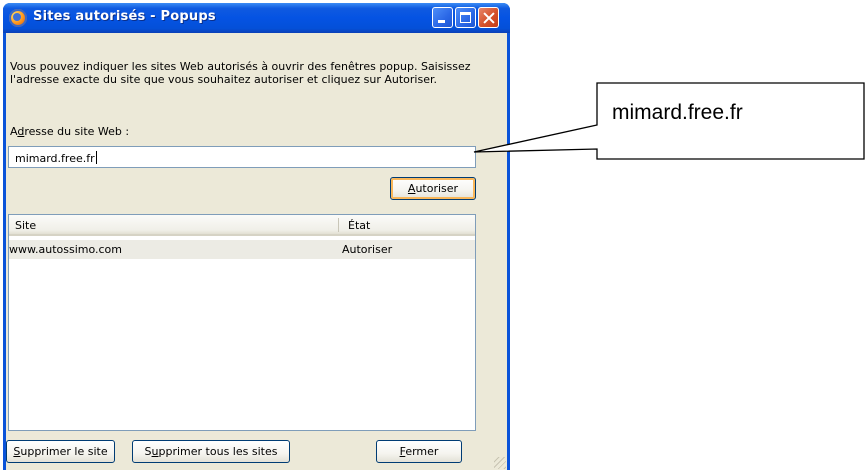 This screenshot has height=473, width=865. Describe the element at coordinates (242, 157) in the screenshot. I see `site-address-input: mimard.free.fr` at that location.